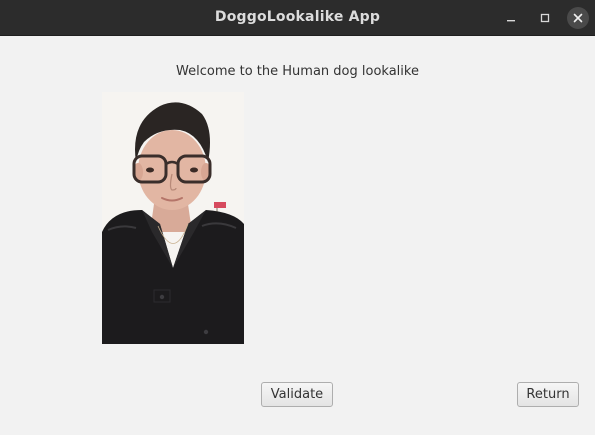 The width and height of the screenshot is (595, 435). I want to click on close-button, so click(578, 18).